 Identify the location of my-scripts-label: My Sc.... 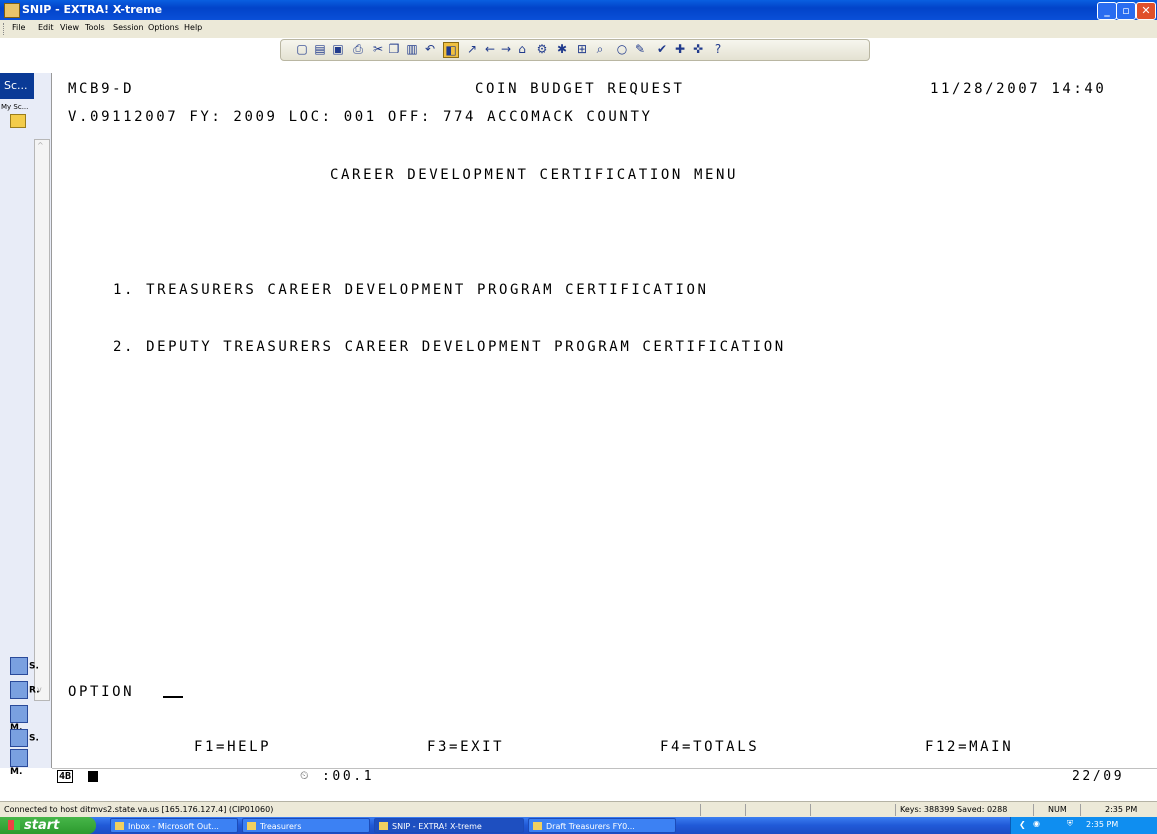
(15, 107).